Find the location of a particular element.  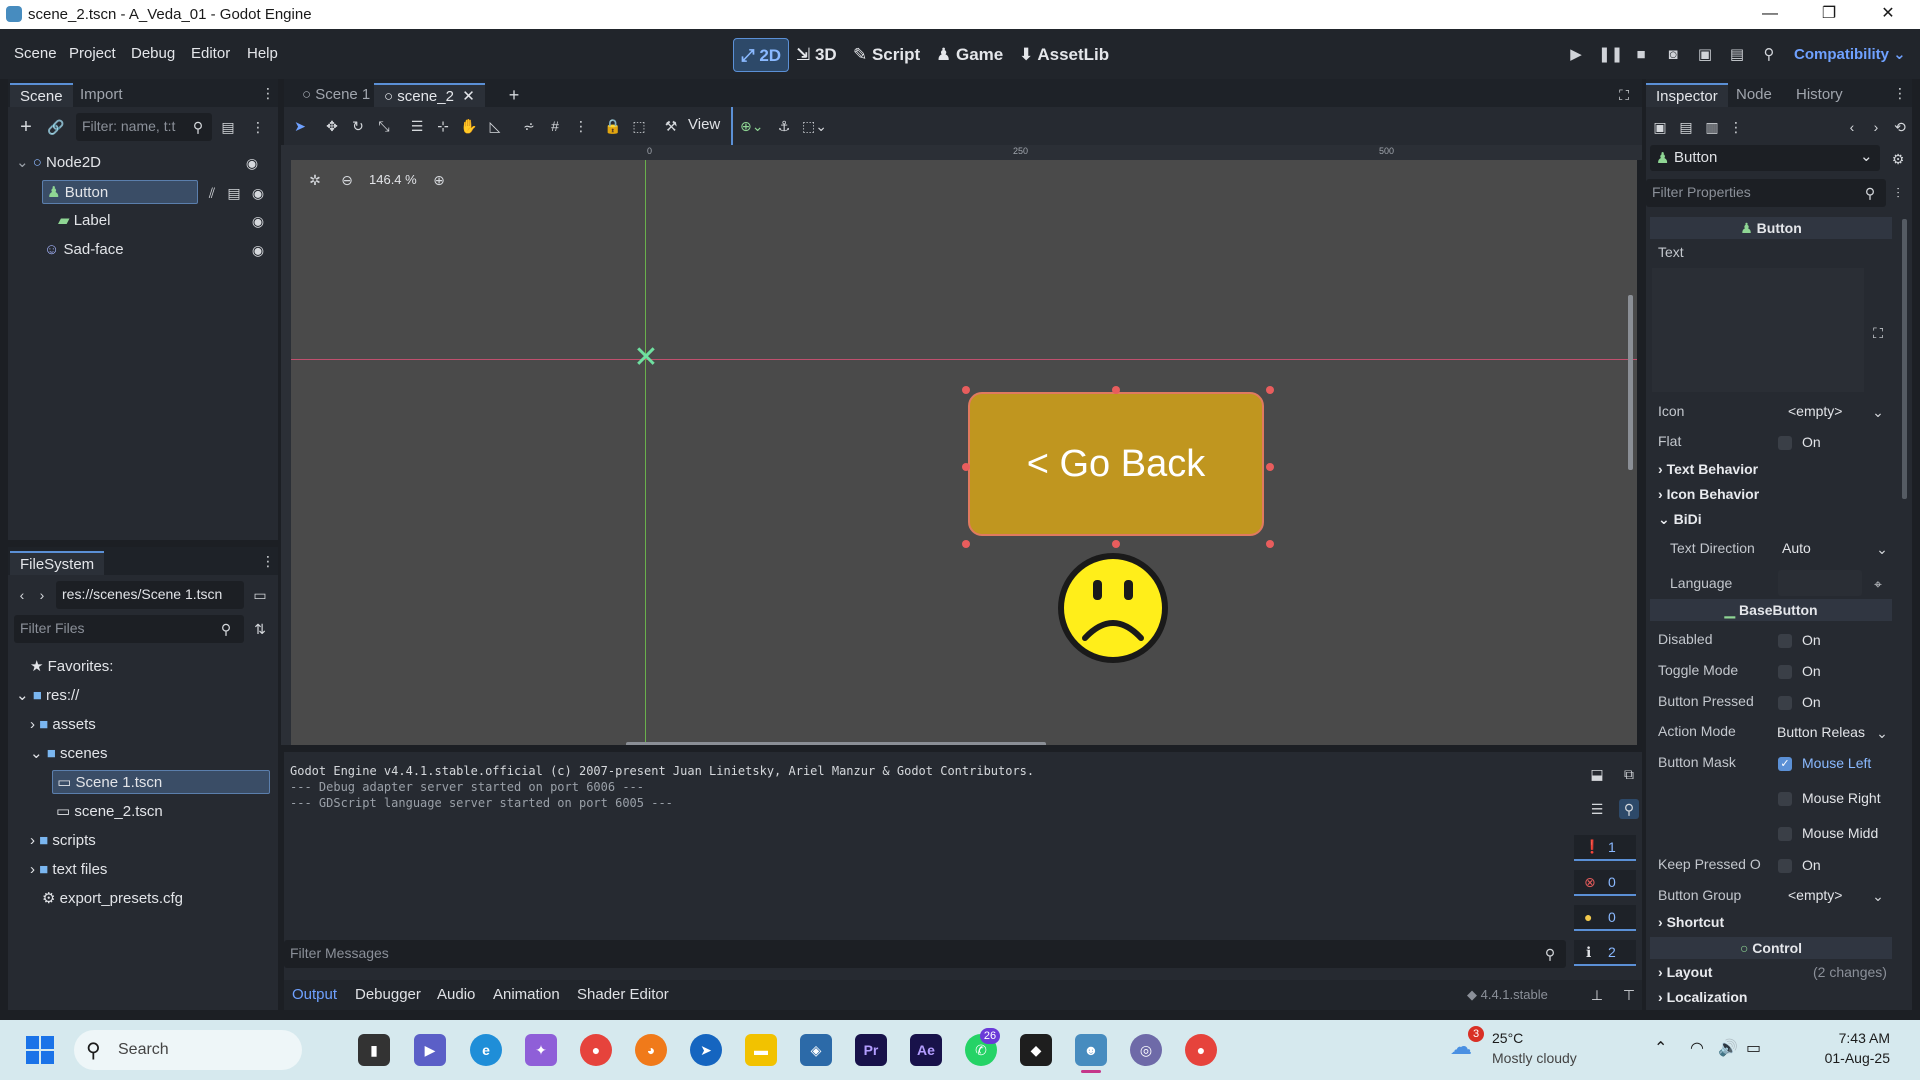

volume-icon: 🔊 is located at coordinates (1728, 1048).